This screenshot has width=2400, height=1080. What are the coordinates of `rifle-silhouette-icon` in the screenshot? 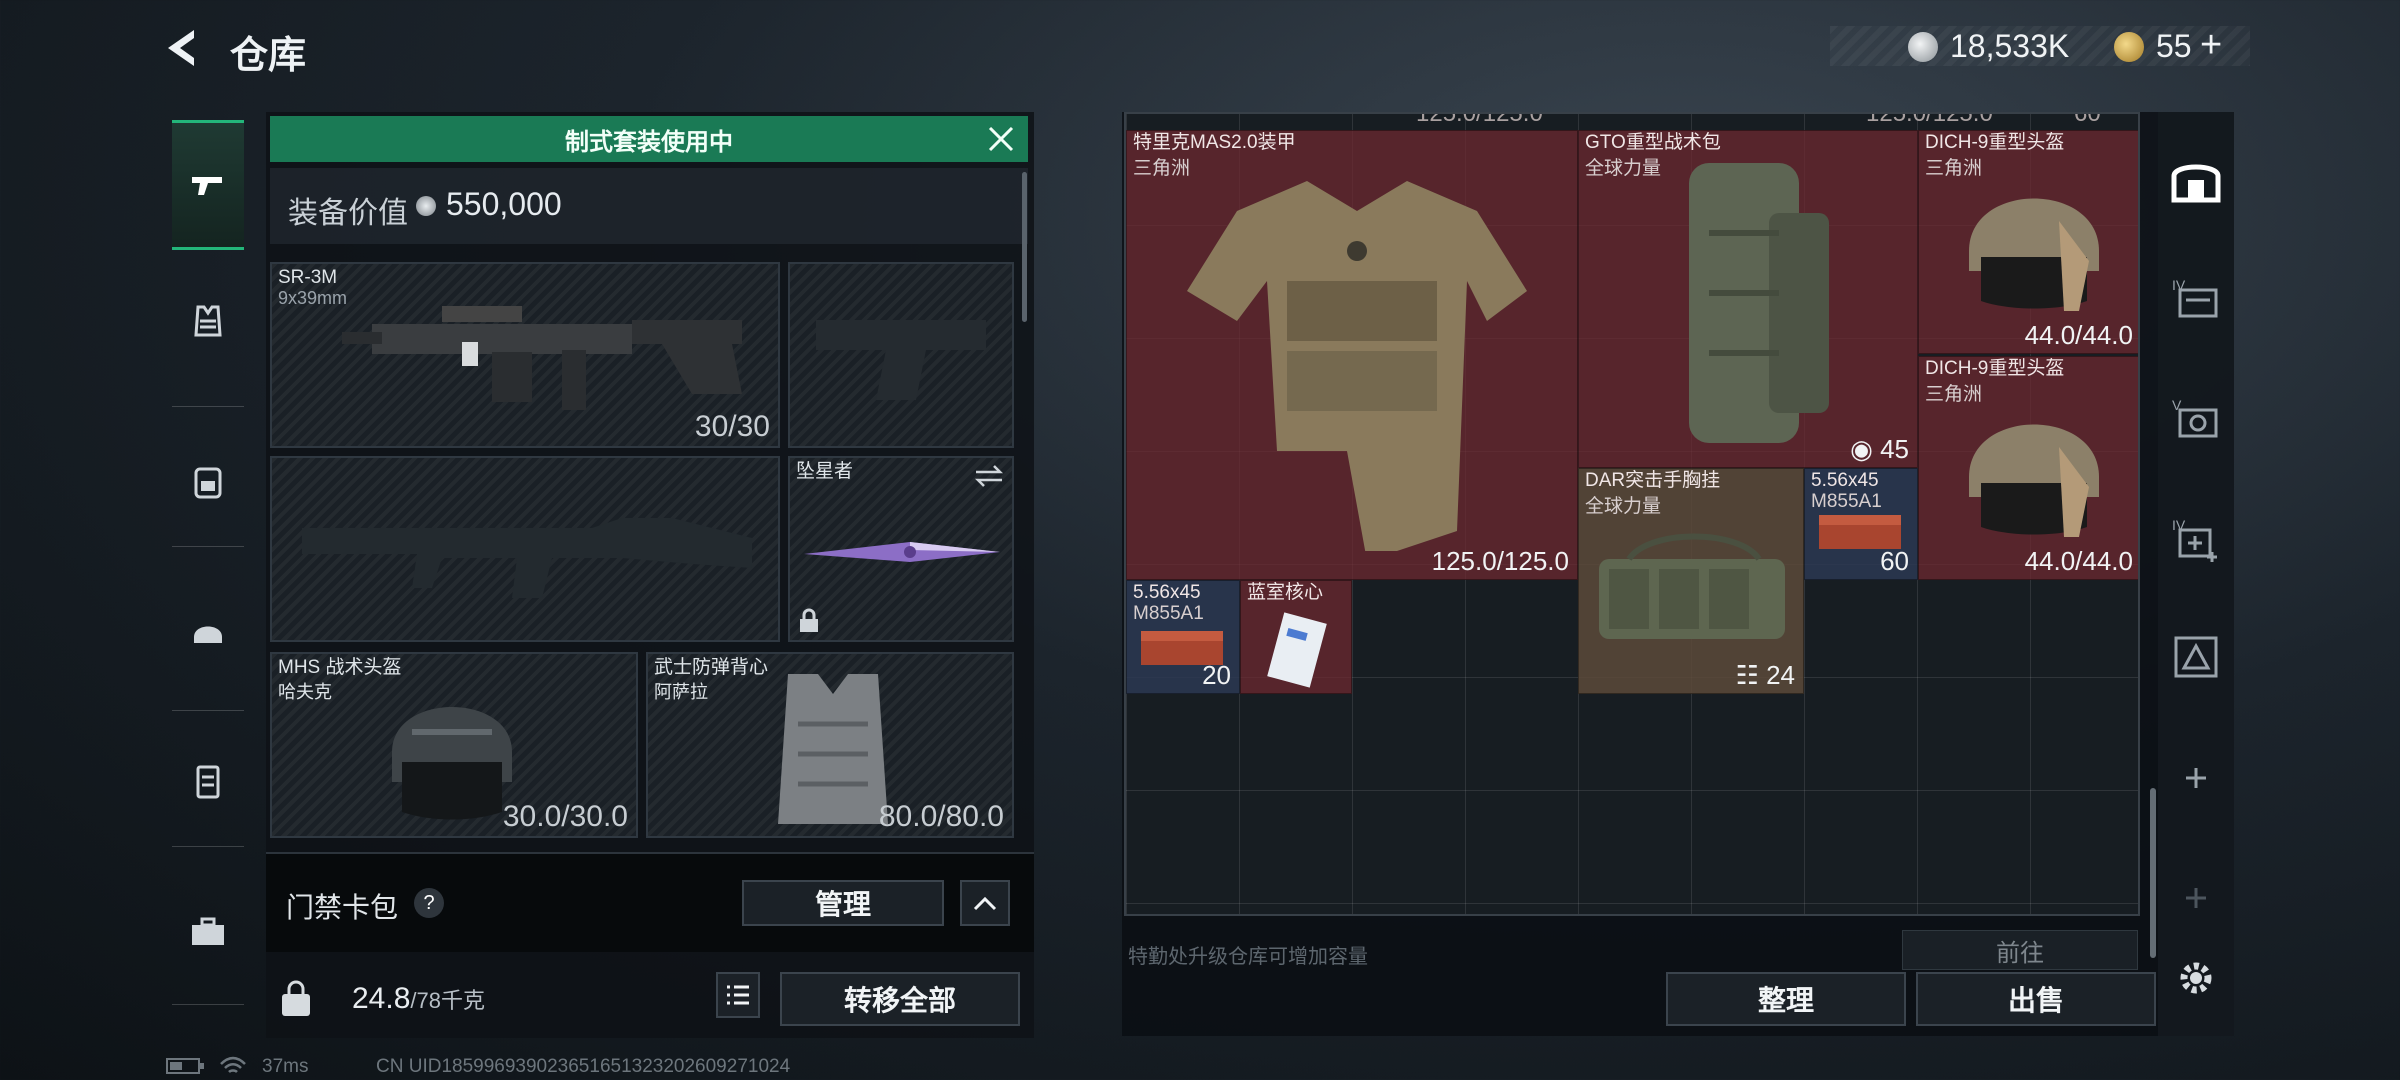 It's located at (527, 558).